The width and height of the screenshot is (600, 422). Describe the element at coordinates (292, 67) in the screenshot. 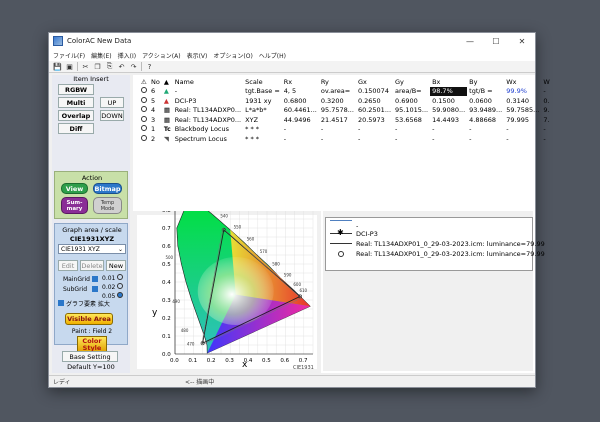

I see `toolbar: 💾 ▣ ✂ ❐ ⎘ ↶ ↷ ?` at that location.